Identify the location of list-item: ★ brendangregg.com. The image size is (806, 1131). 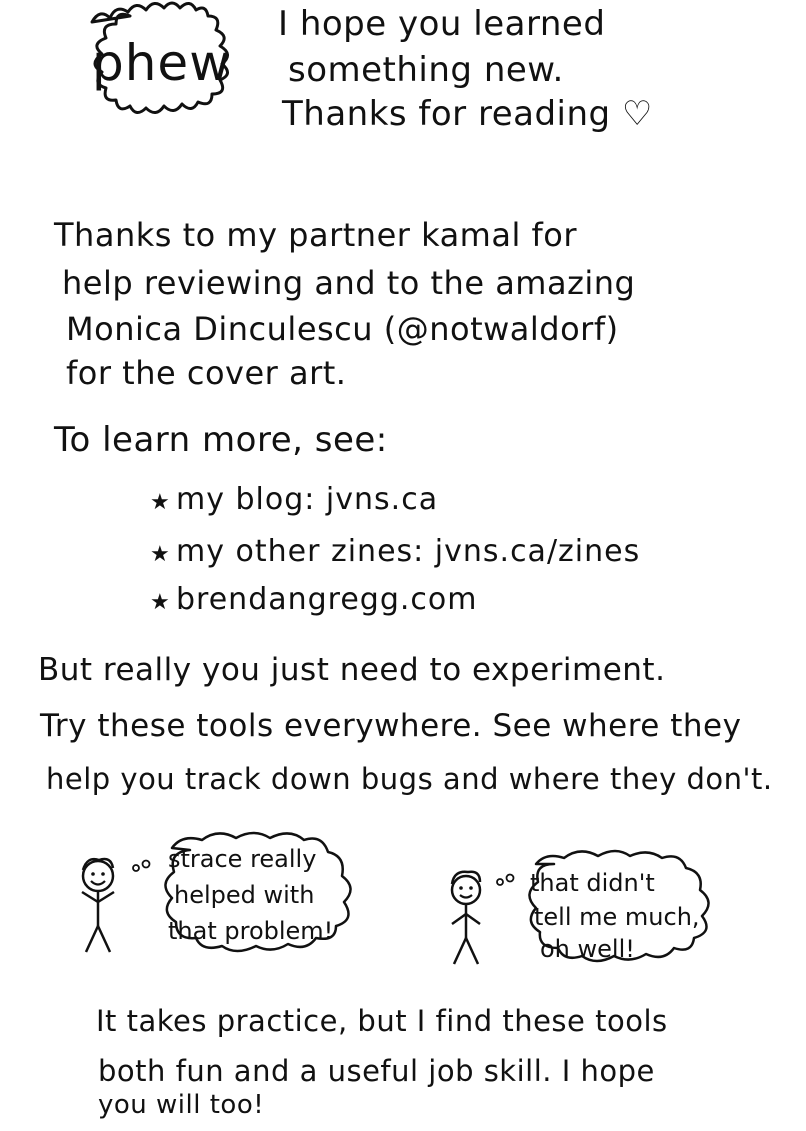
(314, 599).